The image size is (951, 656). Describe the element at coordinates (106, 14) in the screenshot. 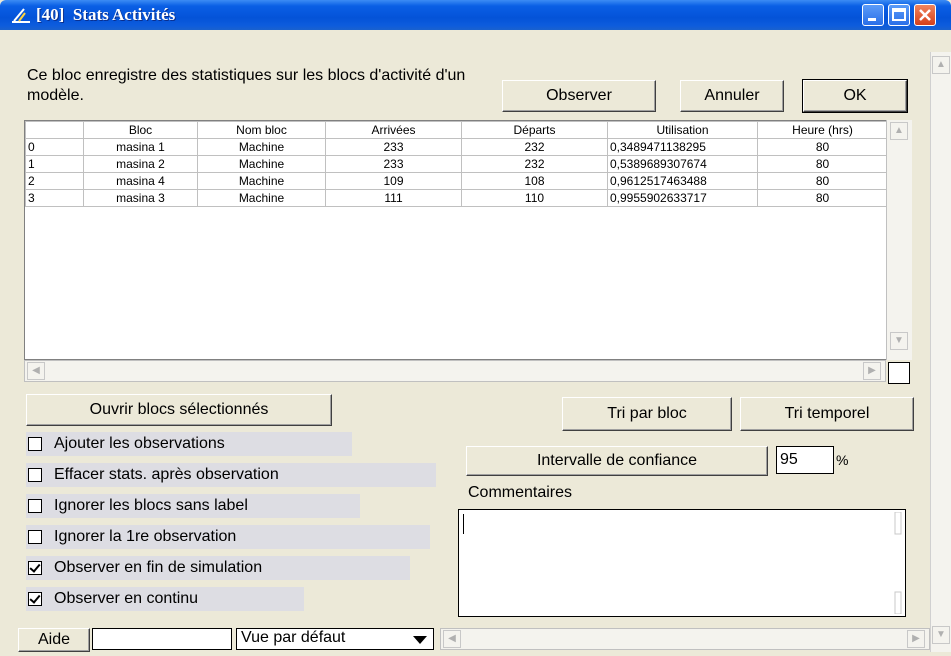

I see `window-title: [40] Stats Activités` at that location.